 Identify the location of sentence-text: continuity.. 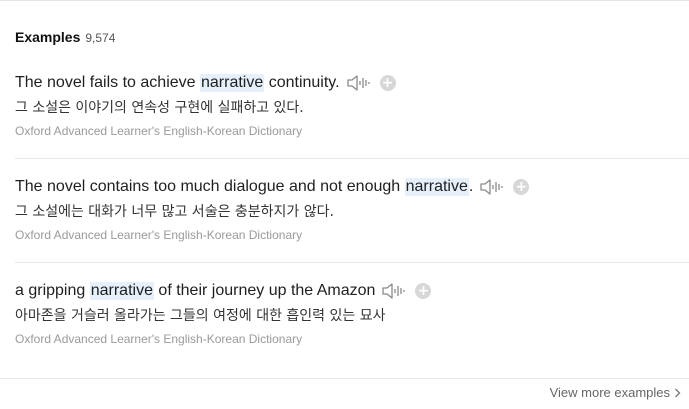
(302, 82).